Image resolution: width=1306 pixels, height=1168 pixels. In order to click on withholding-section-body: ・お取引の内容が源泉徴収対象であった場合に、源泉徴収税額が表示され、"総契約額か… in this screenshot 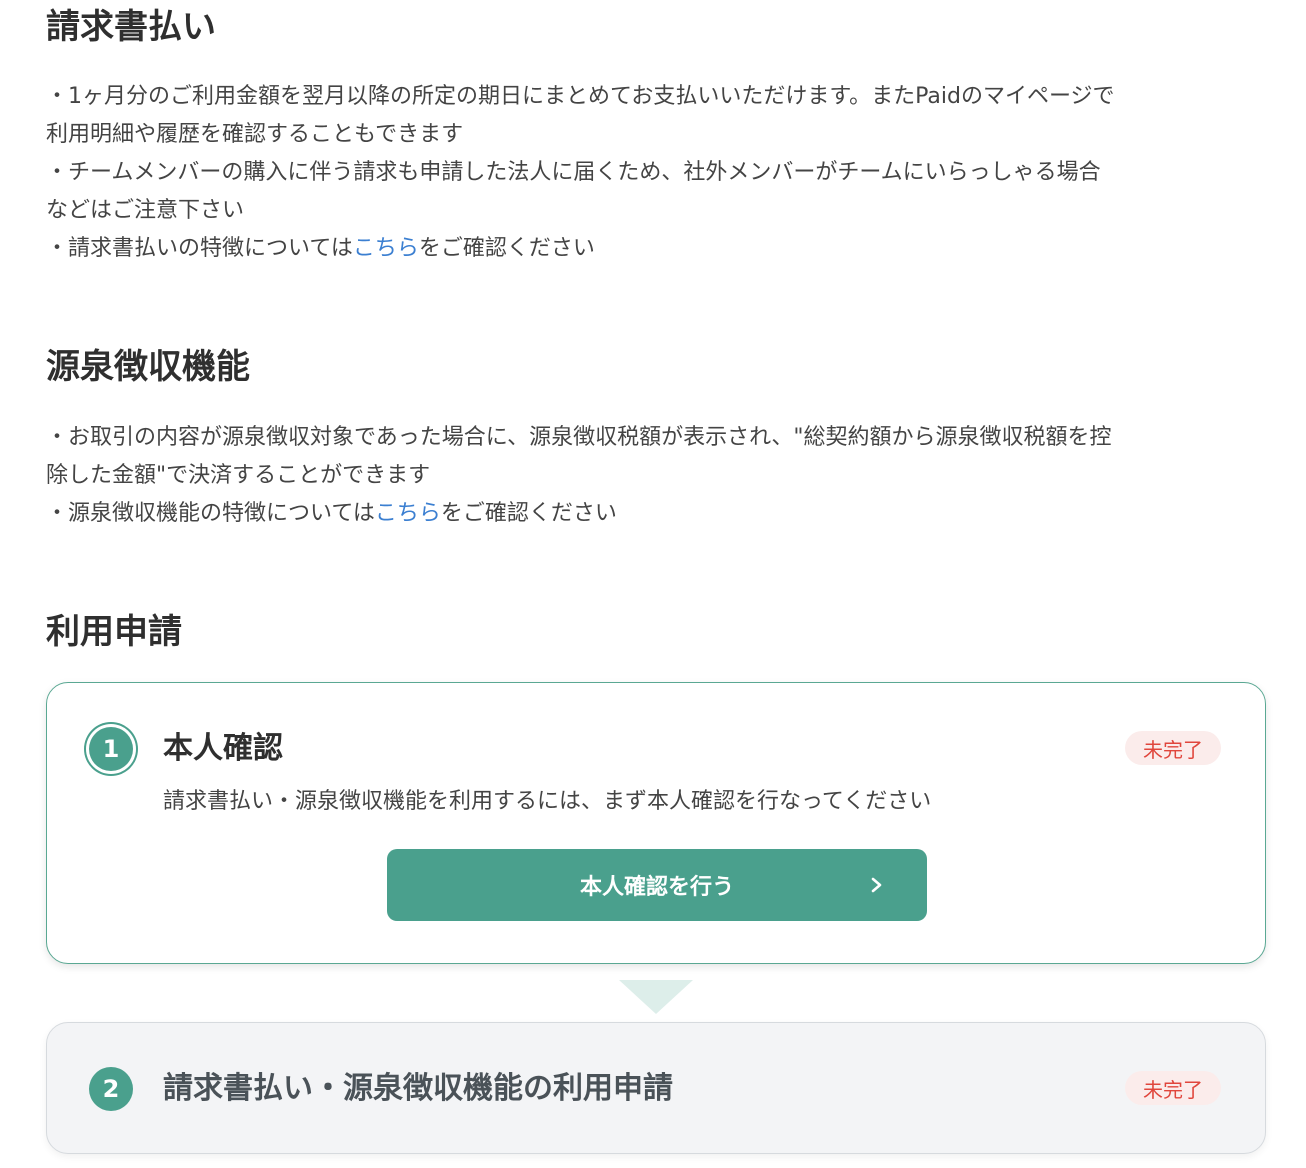, I will do `click(658, 476)`.